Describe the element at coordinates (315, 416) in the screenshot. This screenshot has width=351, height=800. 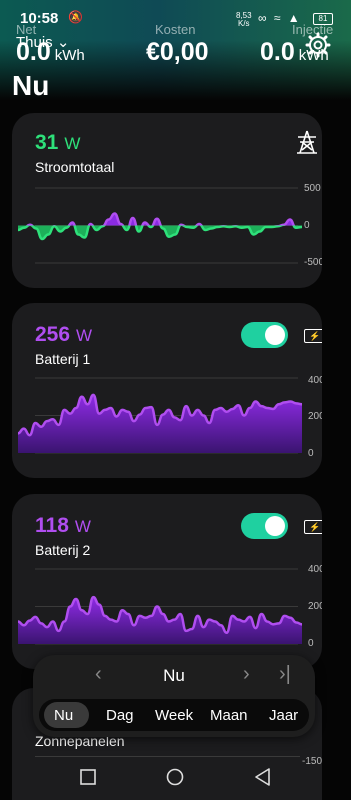
I see `chart1-tick-mid: 200` at that location.